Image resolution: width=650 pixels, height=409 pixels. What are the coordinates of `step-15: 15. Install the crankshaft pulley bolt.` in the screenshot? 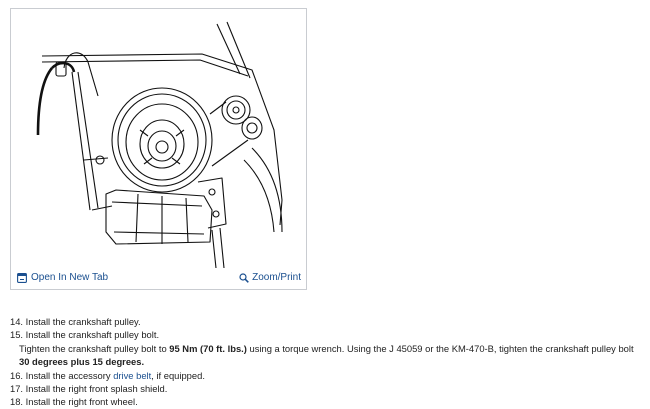 It's located at (85, 335).